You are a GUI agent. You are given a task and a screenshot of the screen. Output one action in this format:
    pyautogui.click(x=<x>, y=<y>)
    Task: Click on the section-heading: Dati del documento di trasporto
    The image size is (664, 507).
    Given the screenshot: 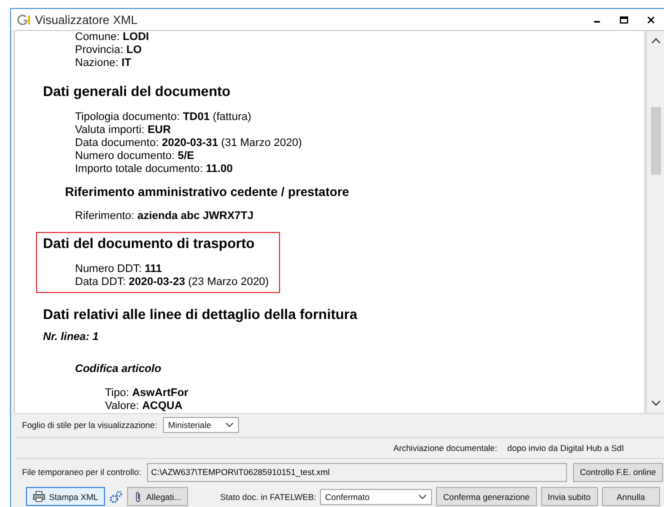 What is the action you would take?
    pyautogui.click(x=149, y=243)
    